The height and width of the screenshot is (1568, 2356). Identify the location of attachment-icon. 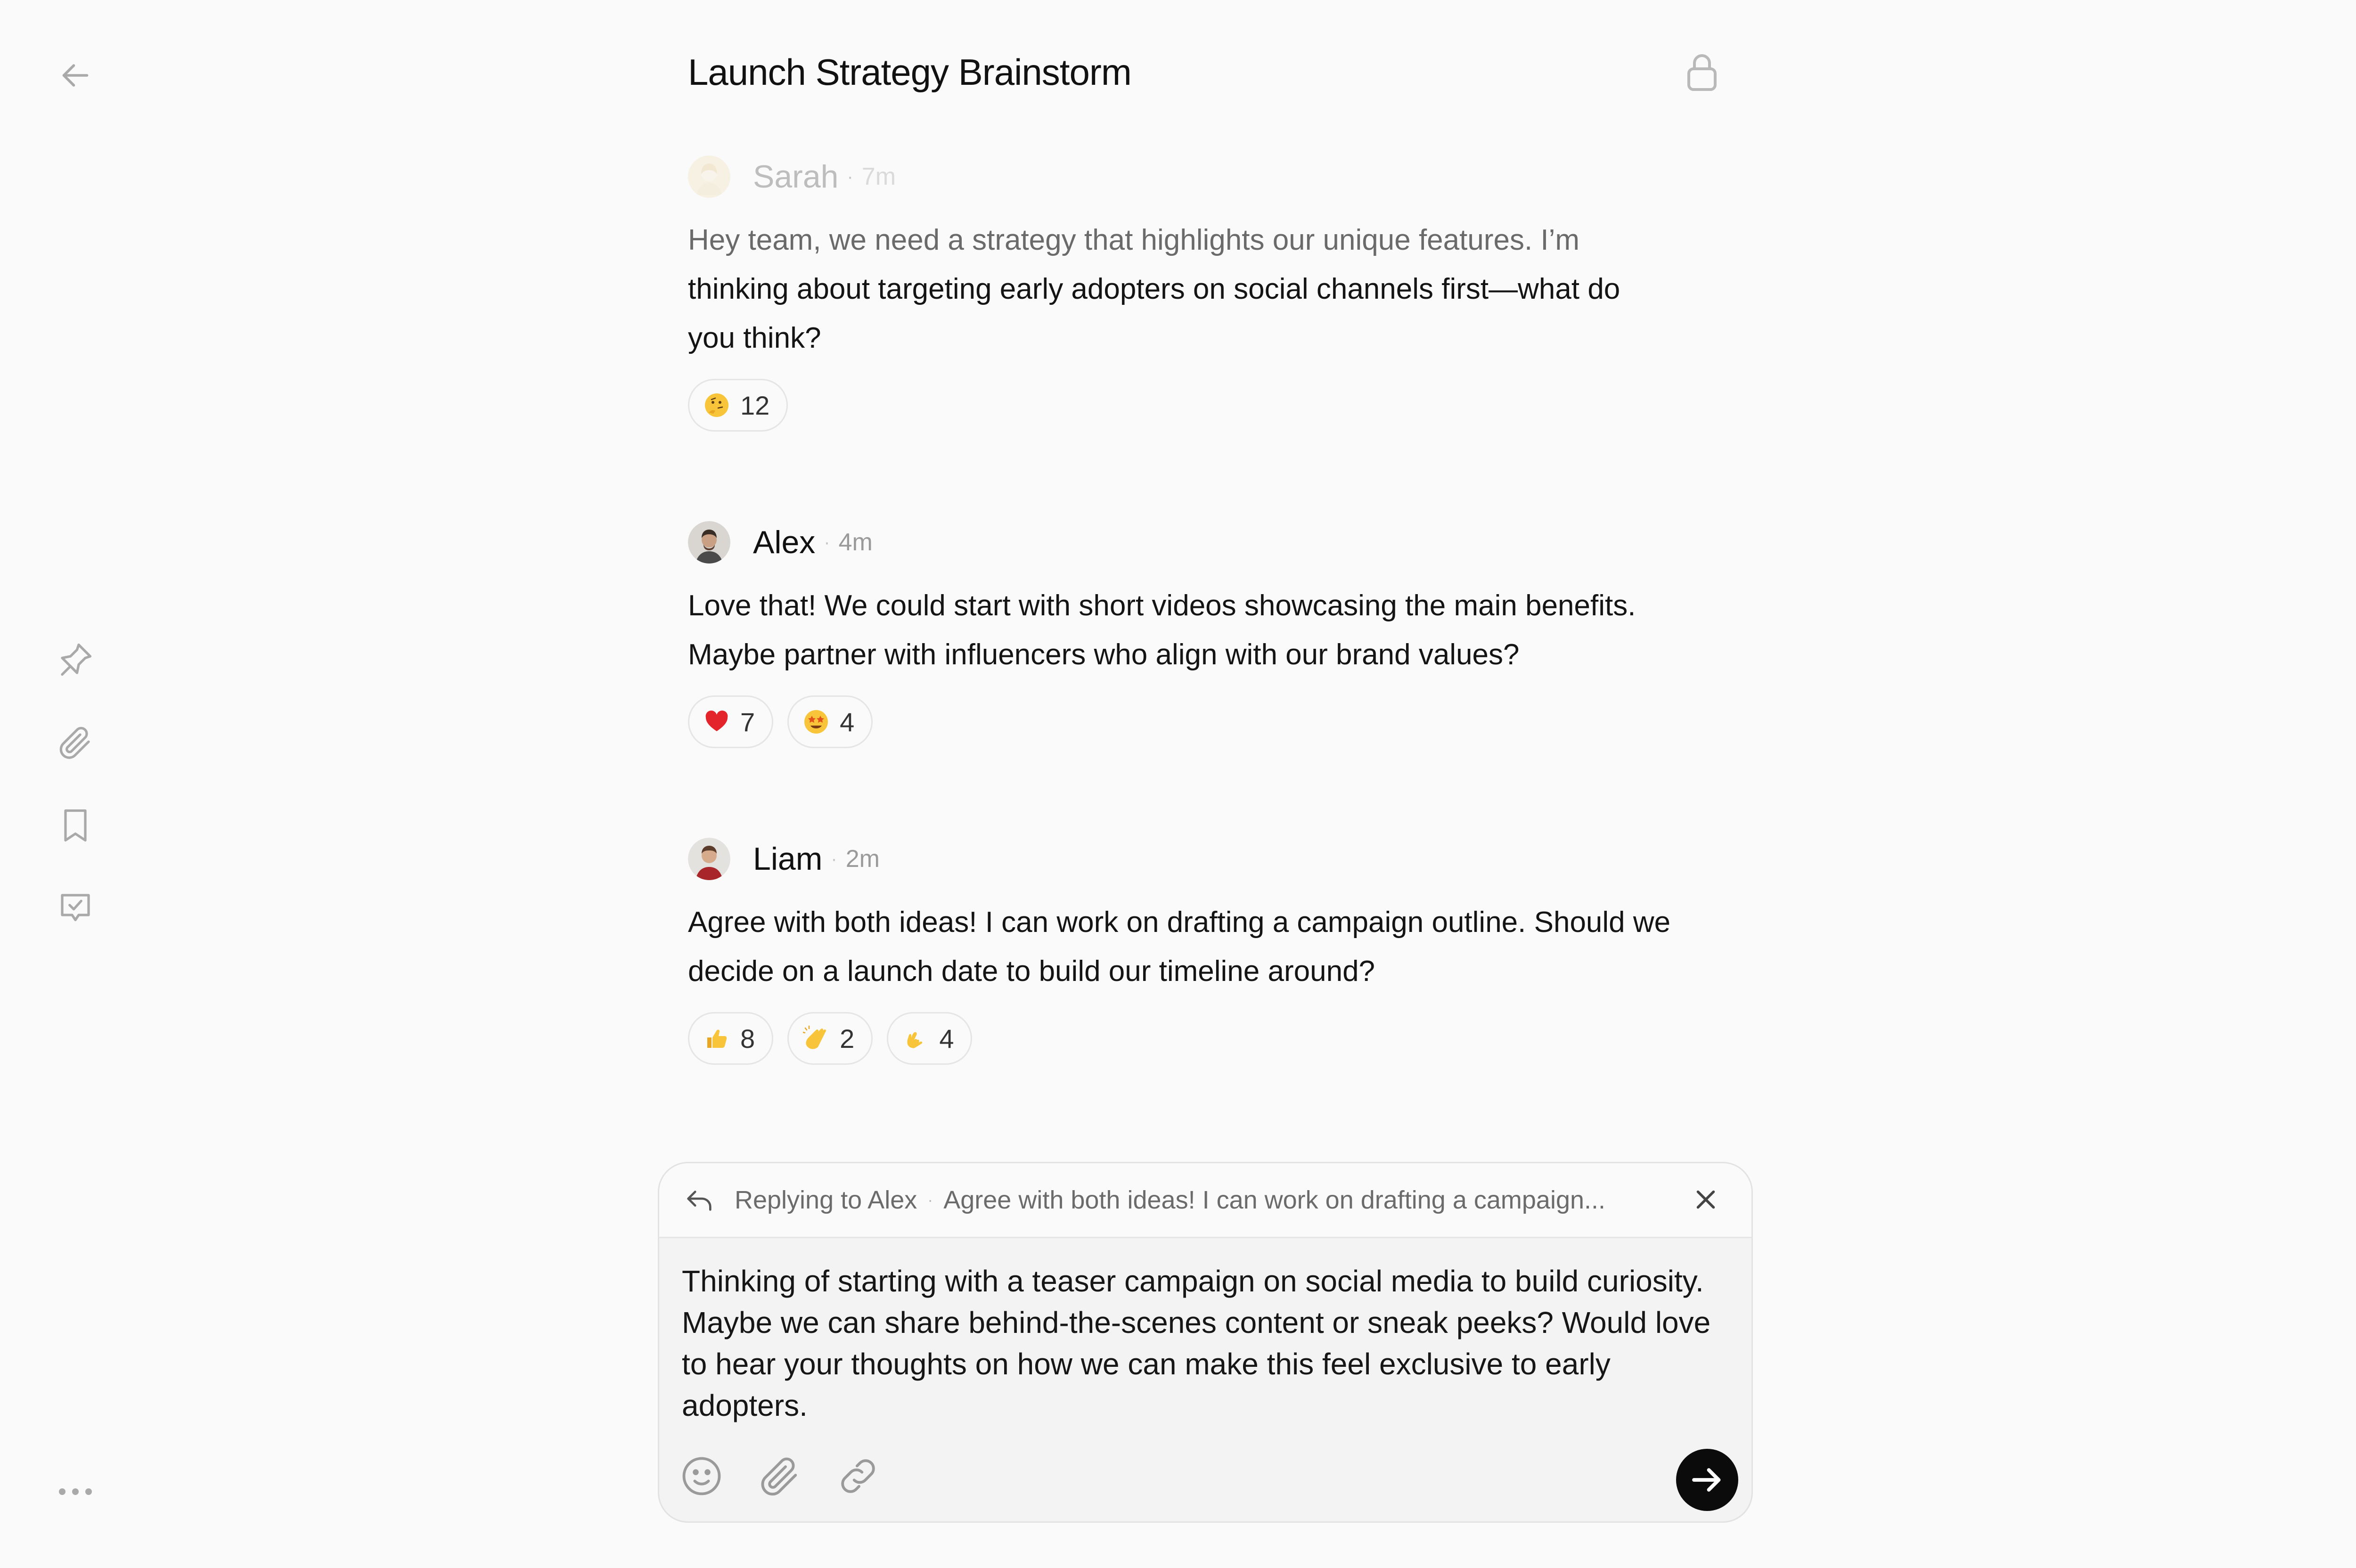
(779, 1476).